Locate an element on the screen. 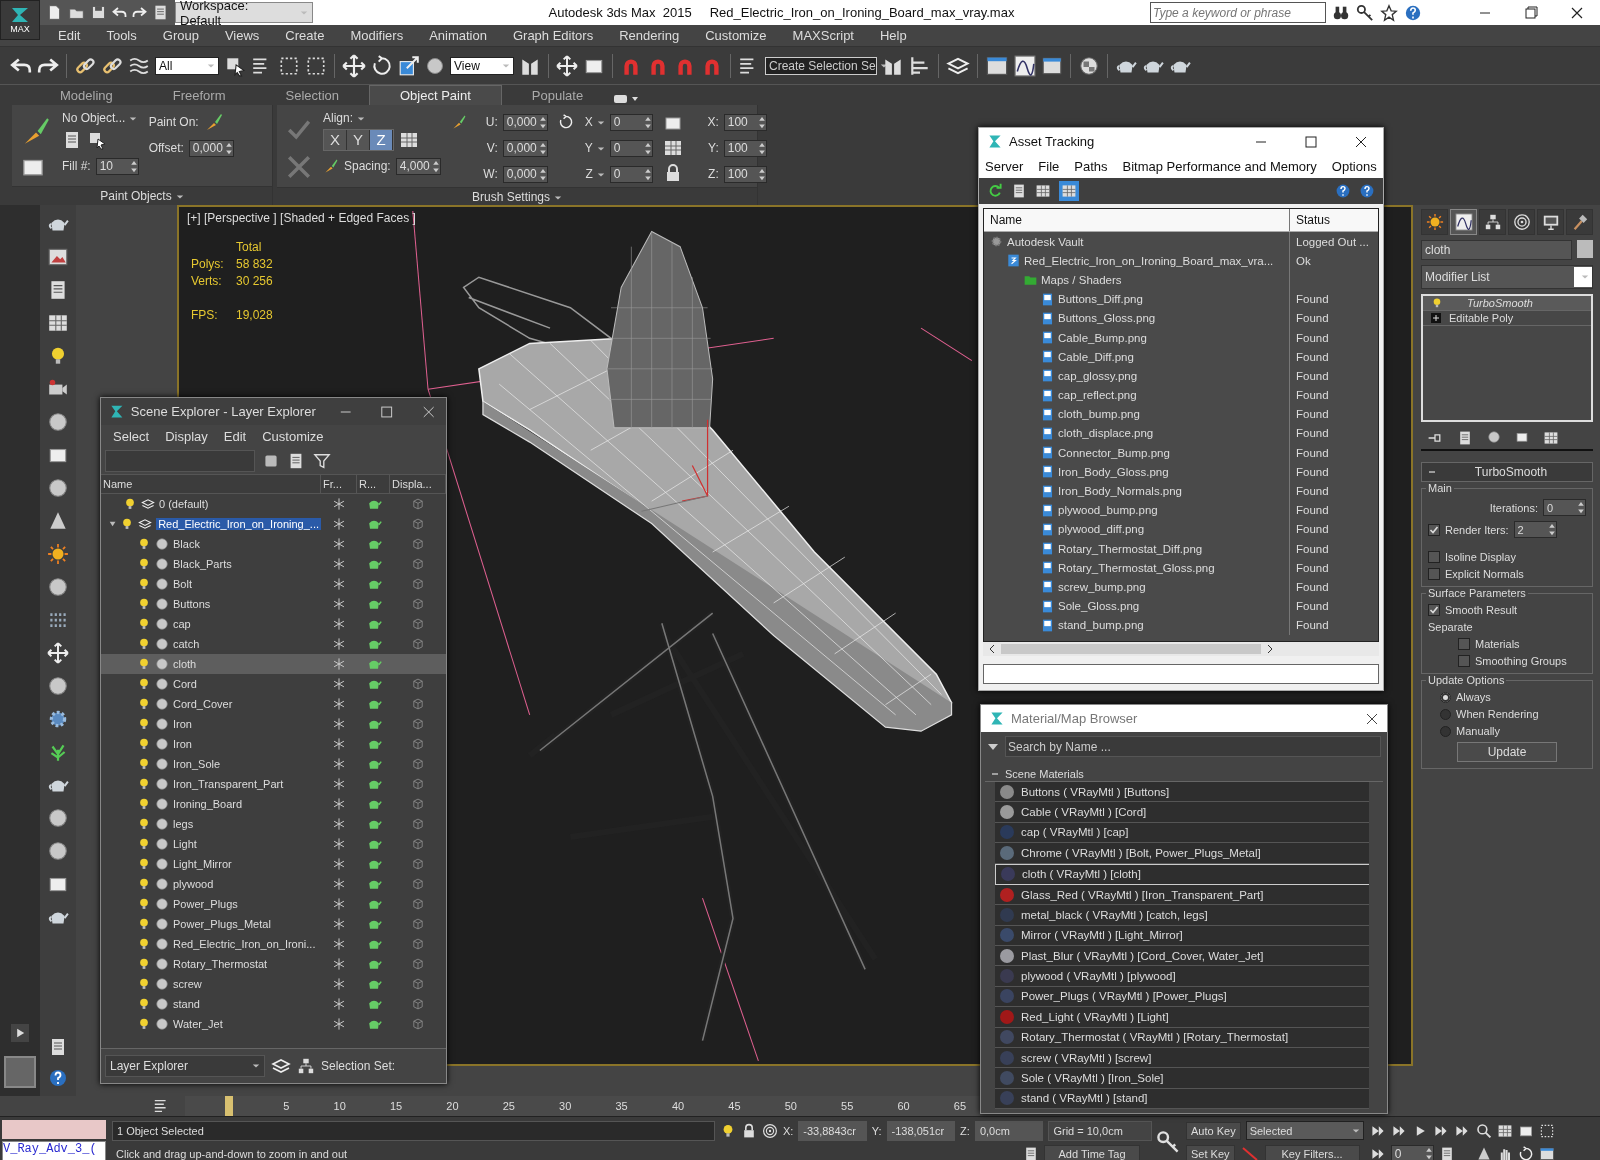 The height and width of the screenshot is (1160, 1600). material-item: Chrome ( VRayMtl ) [Bolt, Power_Plugs_Metal] is located at coordinates (1182, 853).